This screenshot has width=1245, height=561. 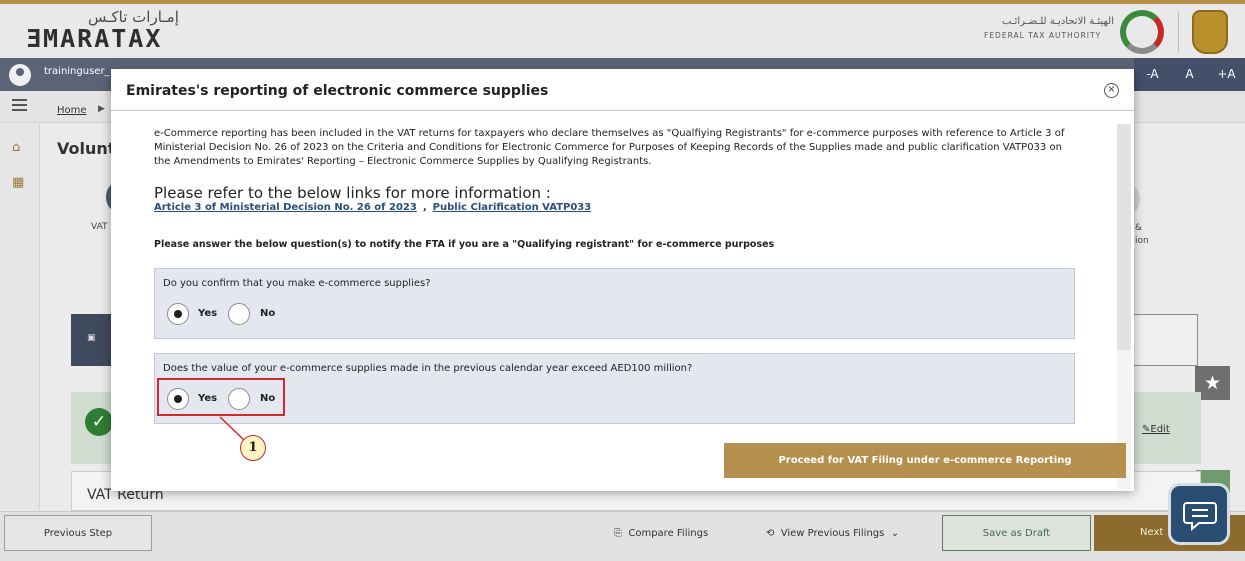 I want to click on annotation-pointer-line, so click(x=232, y=428).